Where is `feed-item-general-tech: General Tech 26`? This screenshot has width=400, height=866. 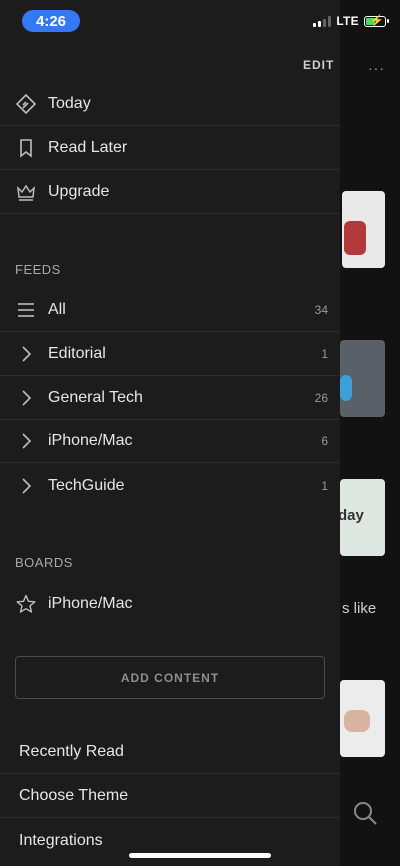
feed-item-general-tech: General Tech 26 is located at coordinates (170, 398).